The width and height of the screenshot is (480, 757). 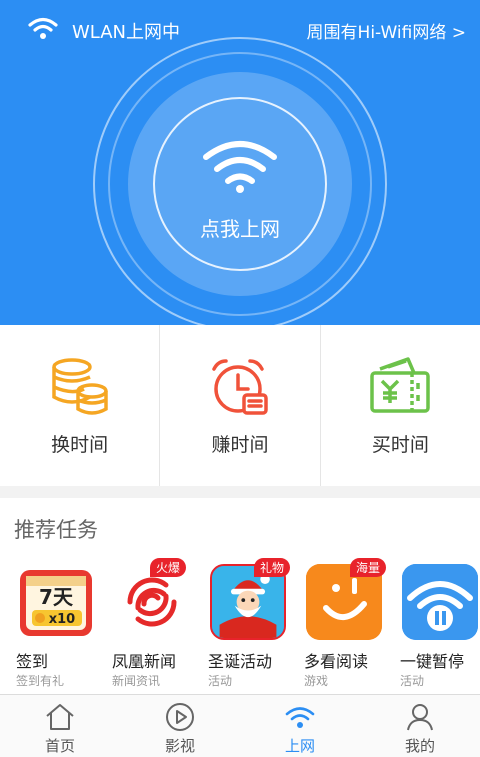 What do you see at coordinates (40, 681) in the screenshot?
I see `task-subtitle: 签到有礼` at bounding box center [40, 681].